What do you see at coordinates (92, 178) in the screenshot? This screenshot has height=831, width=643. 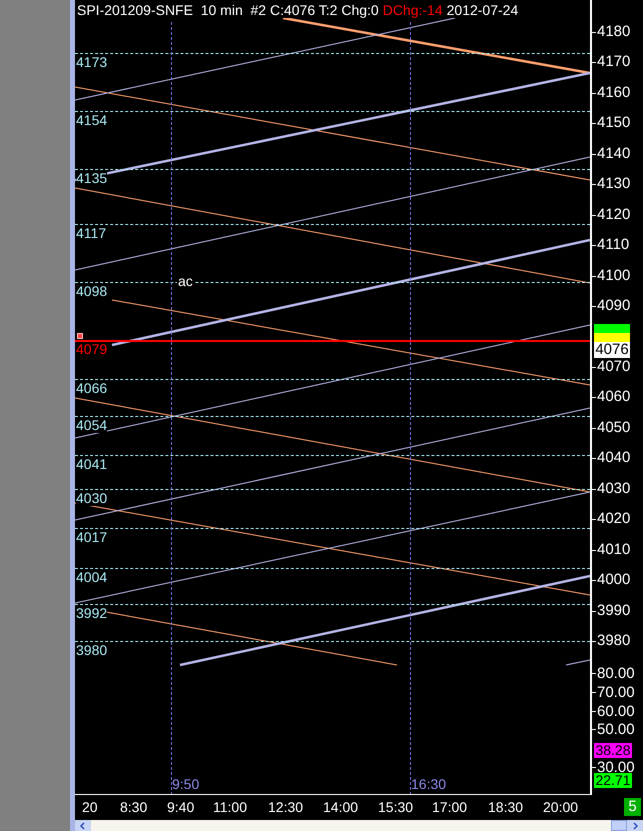 I see `level-label: 4135` at bounding box center [92, 178].